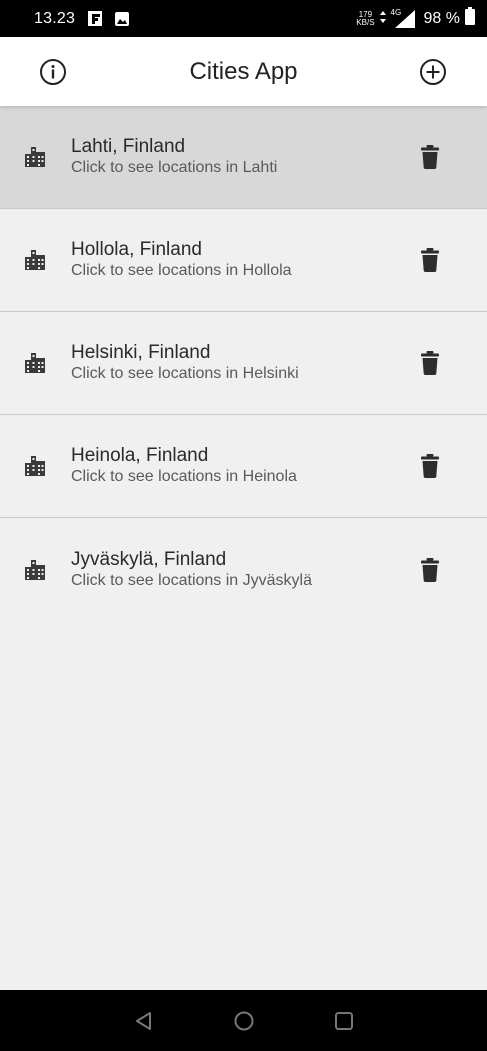 The width and height of the screenshot is (487, 1051). Describe the element at coordinates (184, 476) in the screenshot. I see `city-subtitle: Click to see locations in Heinola` at that location.